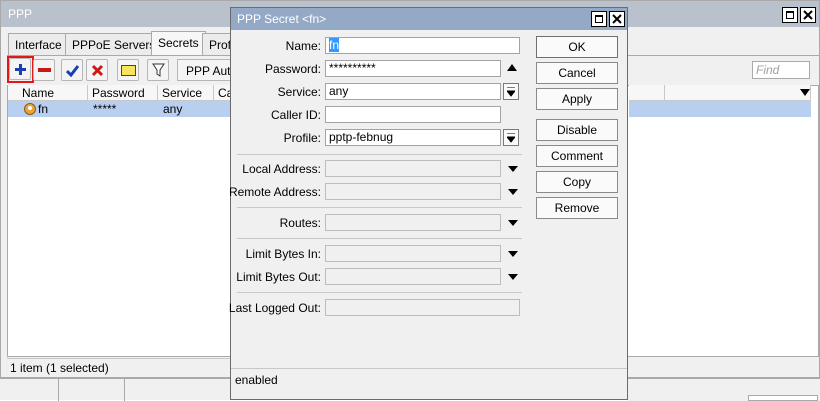  What do you see at coordinates (413, 253) in the screenshot?
I see `limit-bytes-in-input` at bounding box center [413, 253].